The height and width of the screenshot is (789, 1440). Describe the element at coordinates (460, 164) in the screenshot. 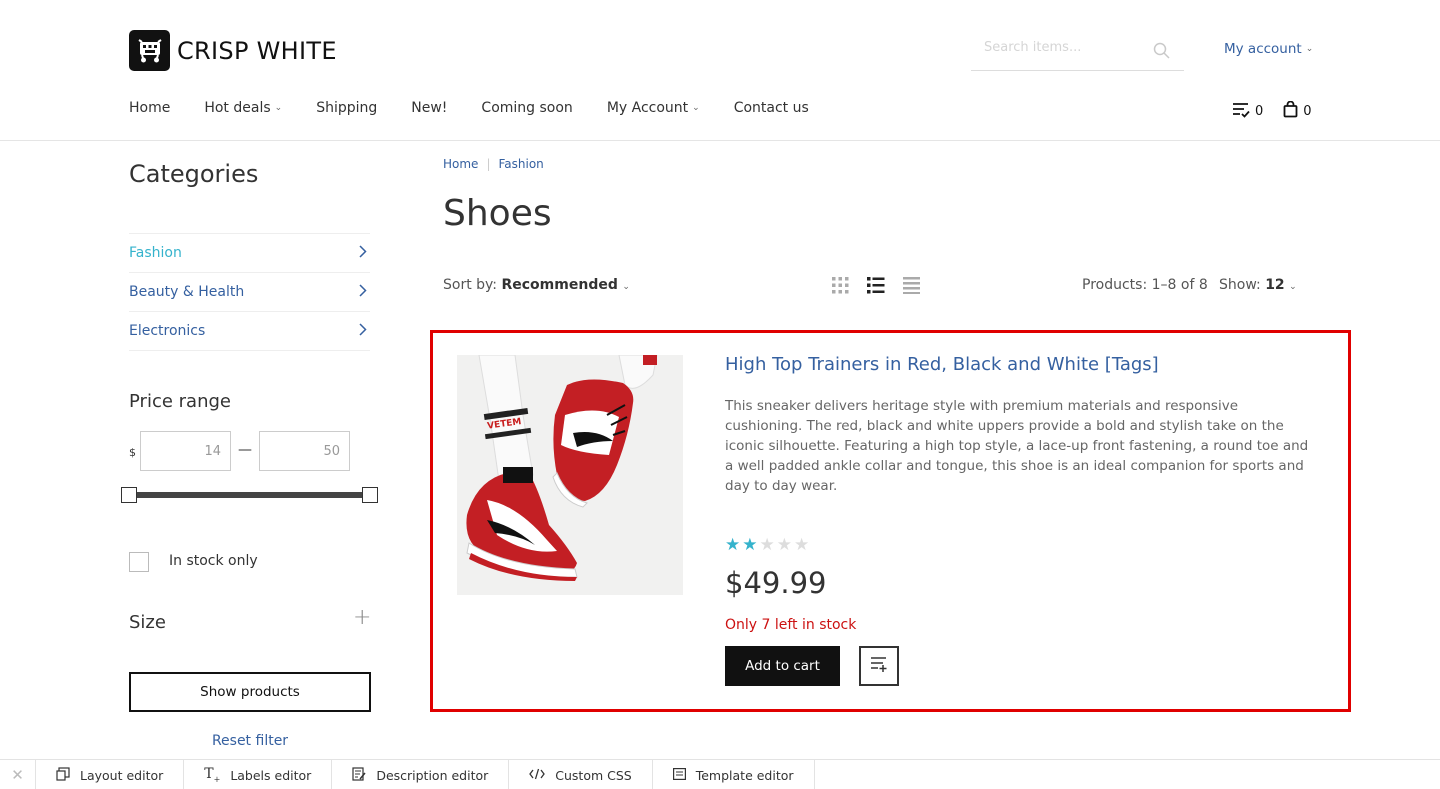

I see `breadcrumb-home: Home` at that location.